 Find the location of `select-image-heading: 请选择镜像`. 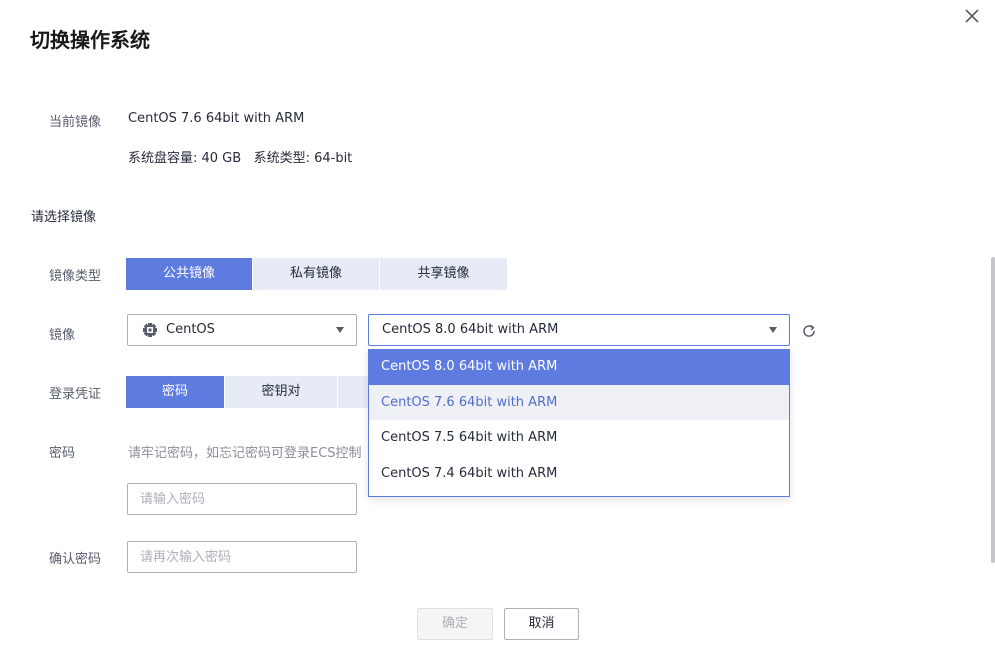

select-image-heading: 请选择镜像 is located at coordinates (64, 217).